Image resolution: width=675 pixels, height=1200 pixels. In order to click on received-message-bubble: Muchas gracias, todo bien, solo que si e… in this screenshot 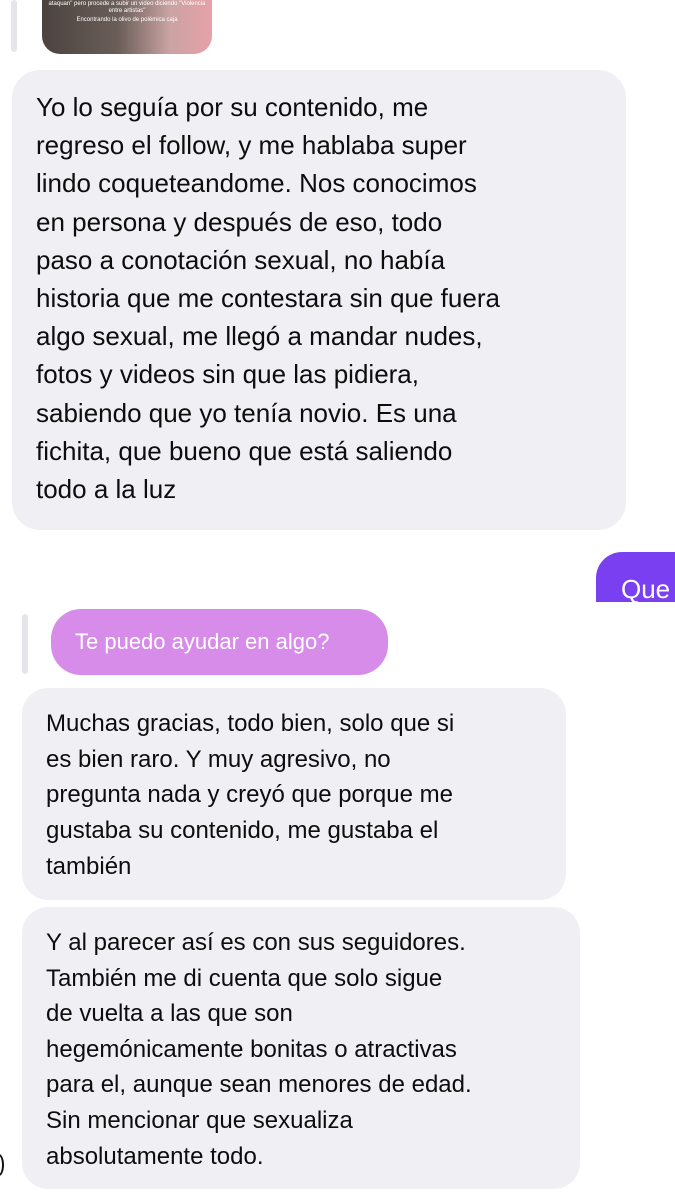, I will do `click(294, 794)`.